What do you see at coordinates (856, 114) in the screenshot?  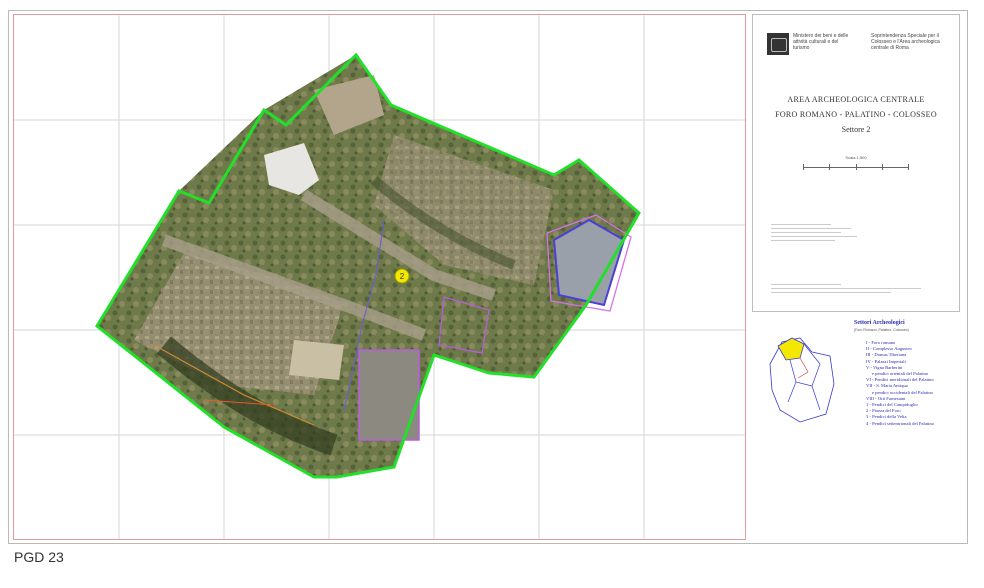 I see `title-line-2: FORO ROMANO - PALATINO - COLOSSEO` at bounding box center [856, 114].